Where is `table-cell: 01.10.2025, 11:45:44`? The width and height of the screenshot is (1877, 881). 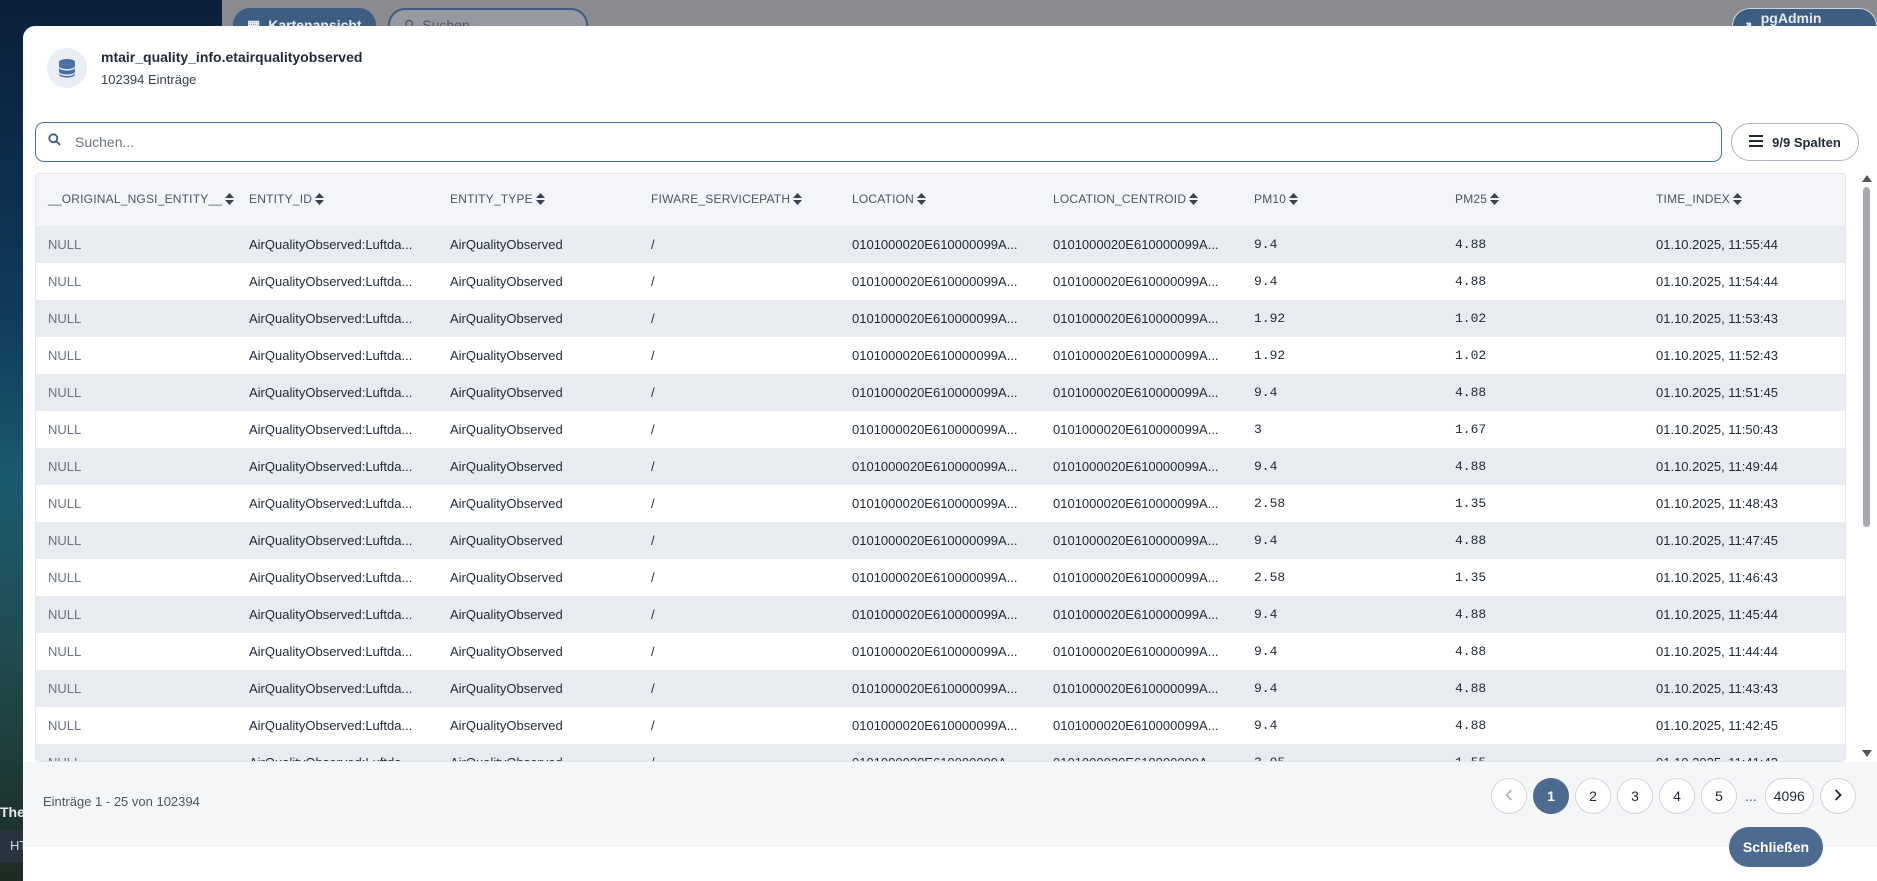
table-cell: 01.10.2025, 11:45:44 is located at coordinates (1744, 614).